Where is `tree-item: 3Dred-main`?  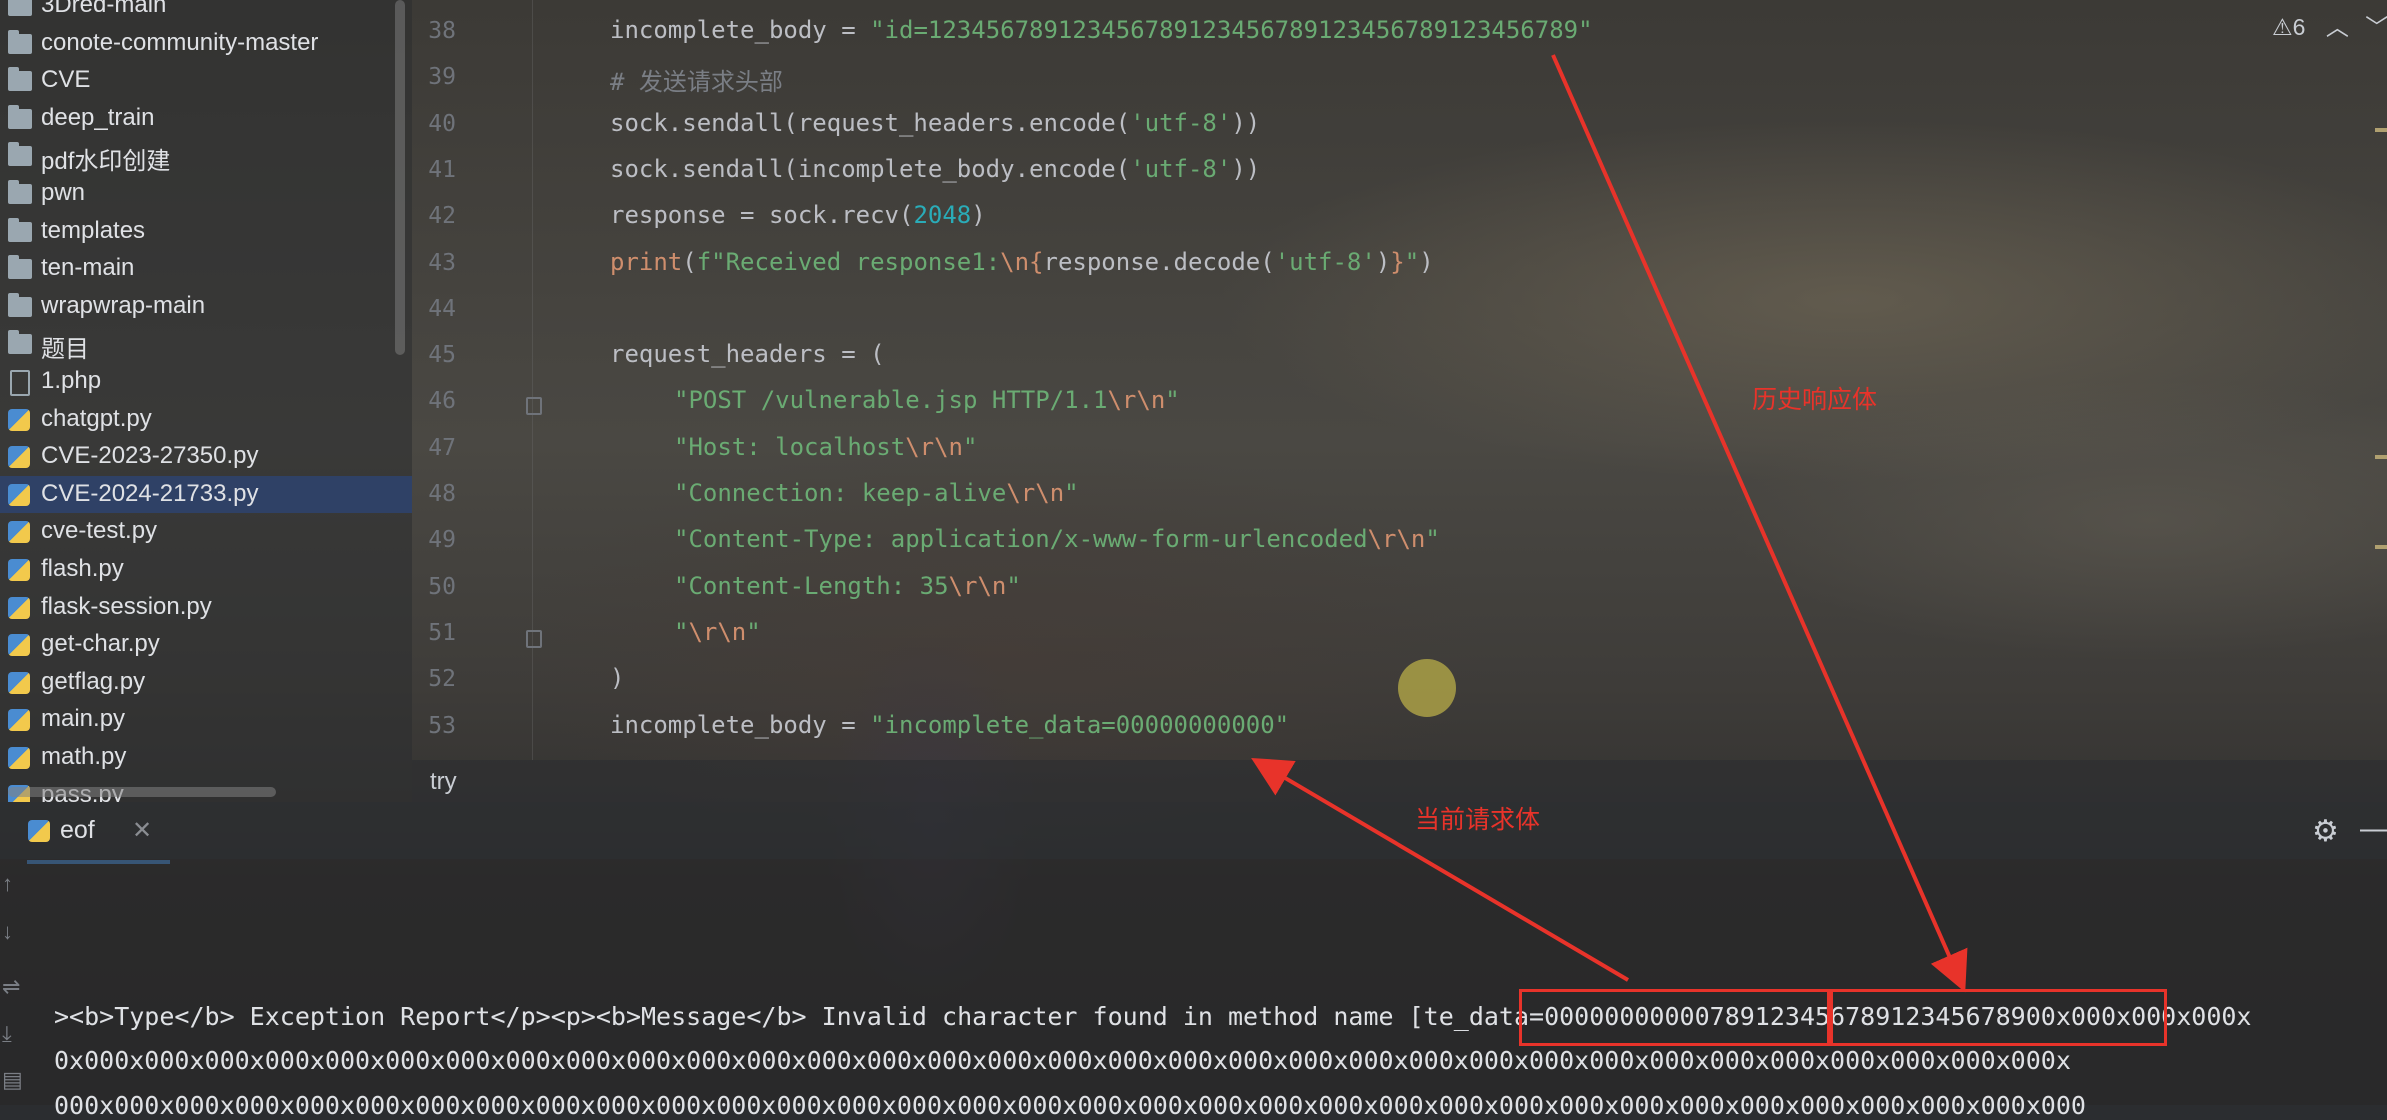 tree-item: 3Dred-main is located at coordinates (206, 12).